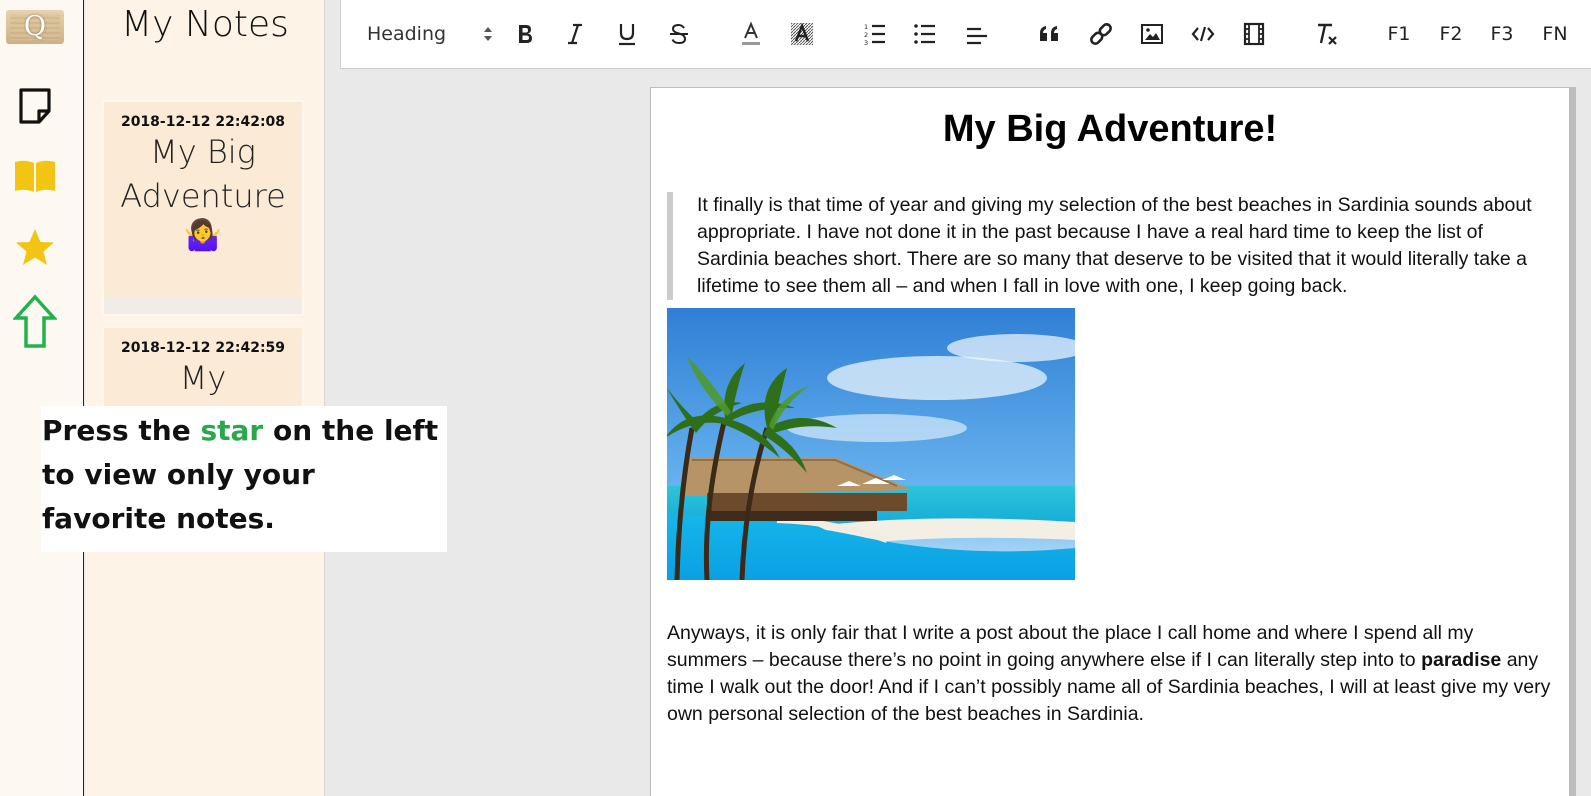 This screenshot has width=1591, height=796. What do you see at coordinates (525, 34) in the screenshot?
I see `bold-icon` at bounding box center [525, 34].